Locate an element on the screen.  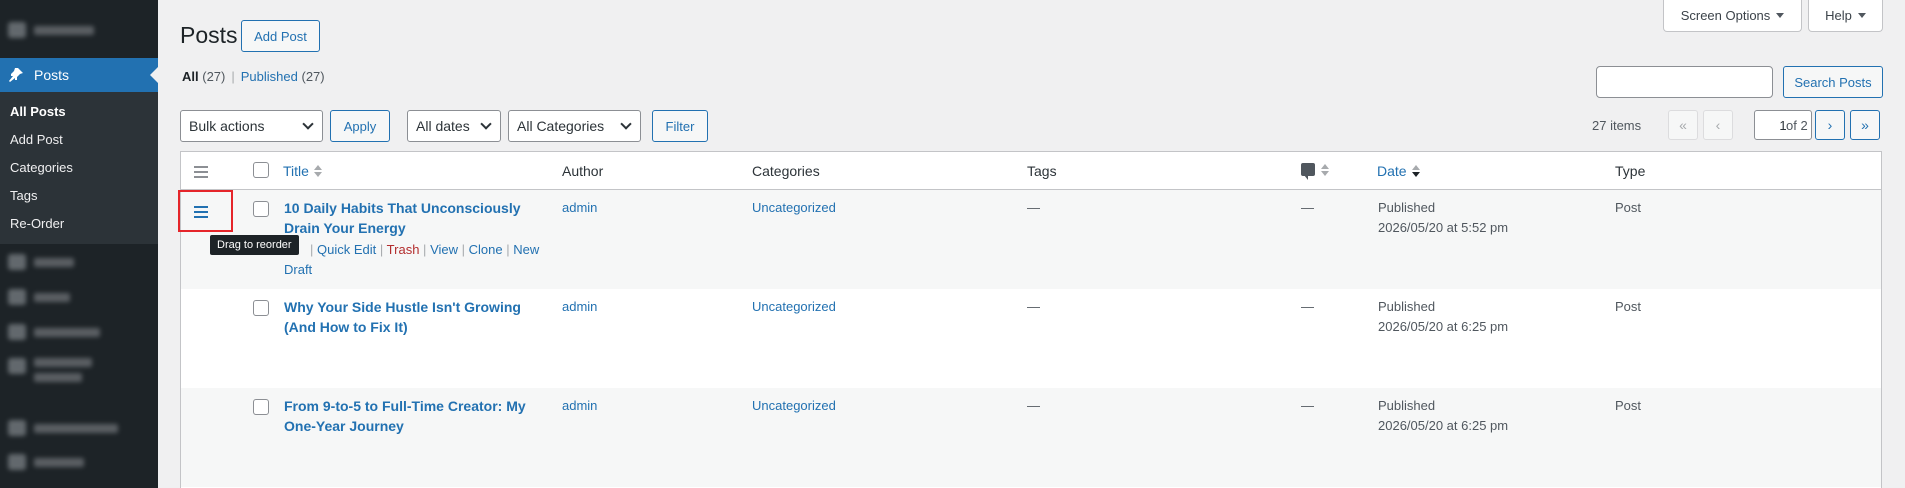
view-filters: All (27) | Published (27) is located at coordinates (253, 76).